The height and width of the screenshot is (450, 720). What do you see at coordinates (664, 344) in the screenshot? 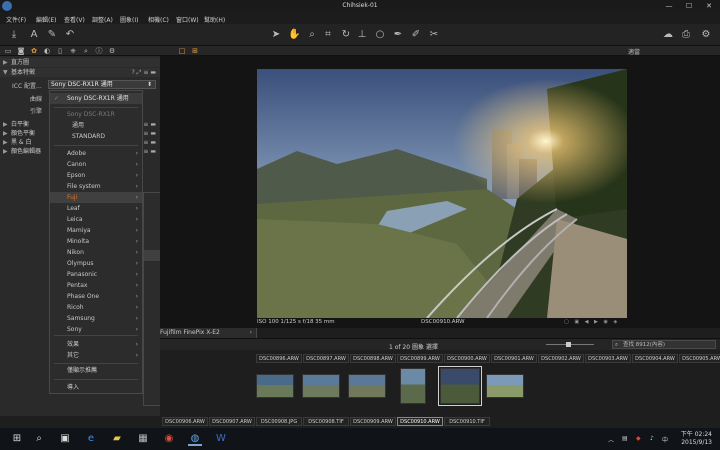
I see `search-input: ⌕ 查找 8912(內容)` at bounding box center [664, 344].